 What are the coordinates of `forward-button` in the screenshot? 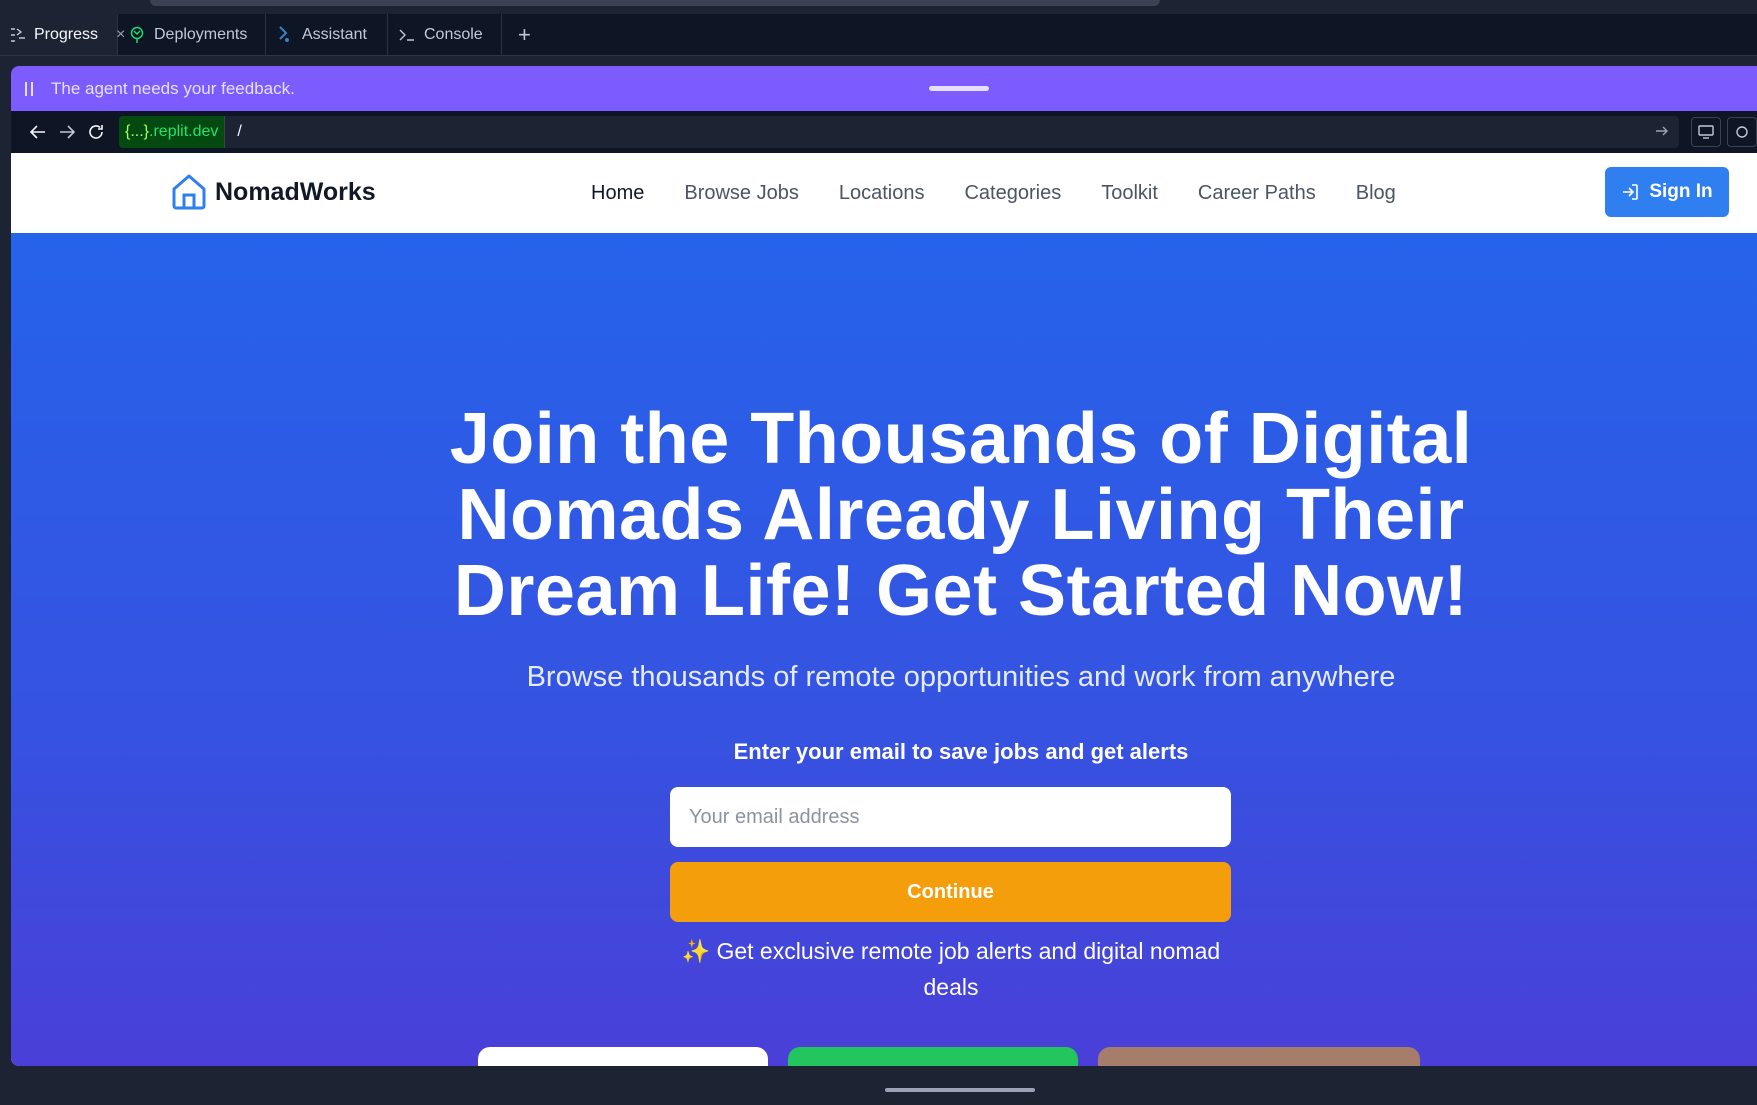 It's located at (66, 132).